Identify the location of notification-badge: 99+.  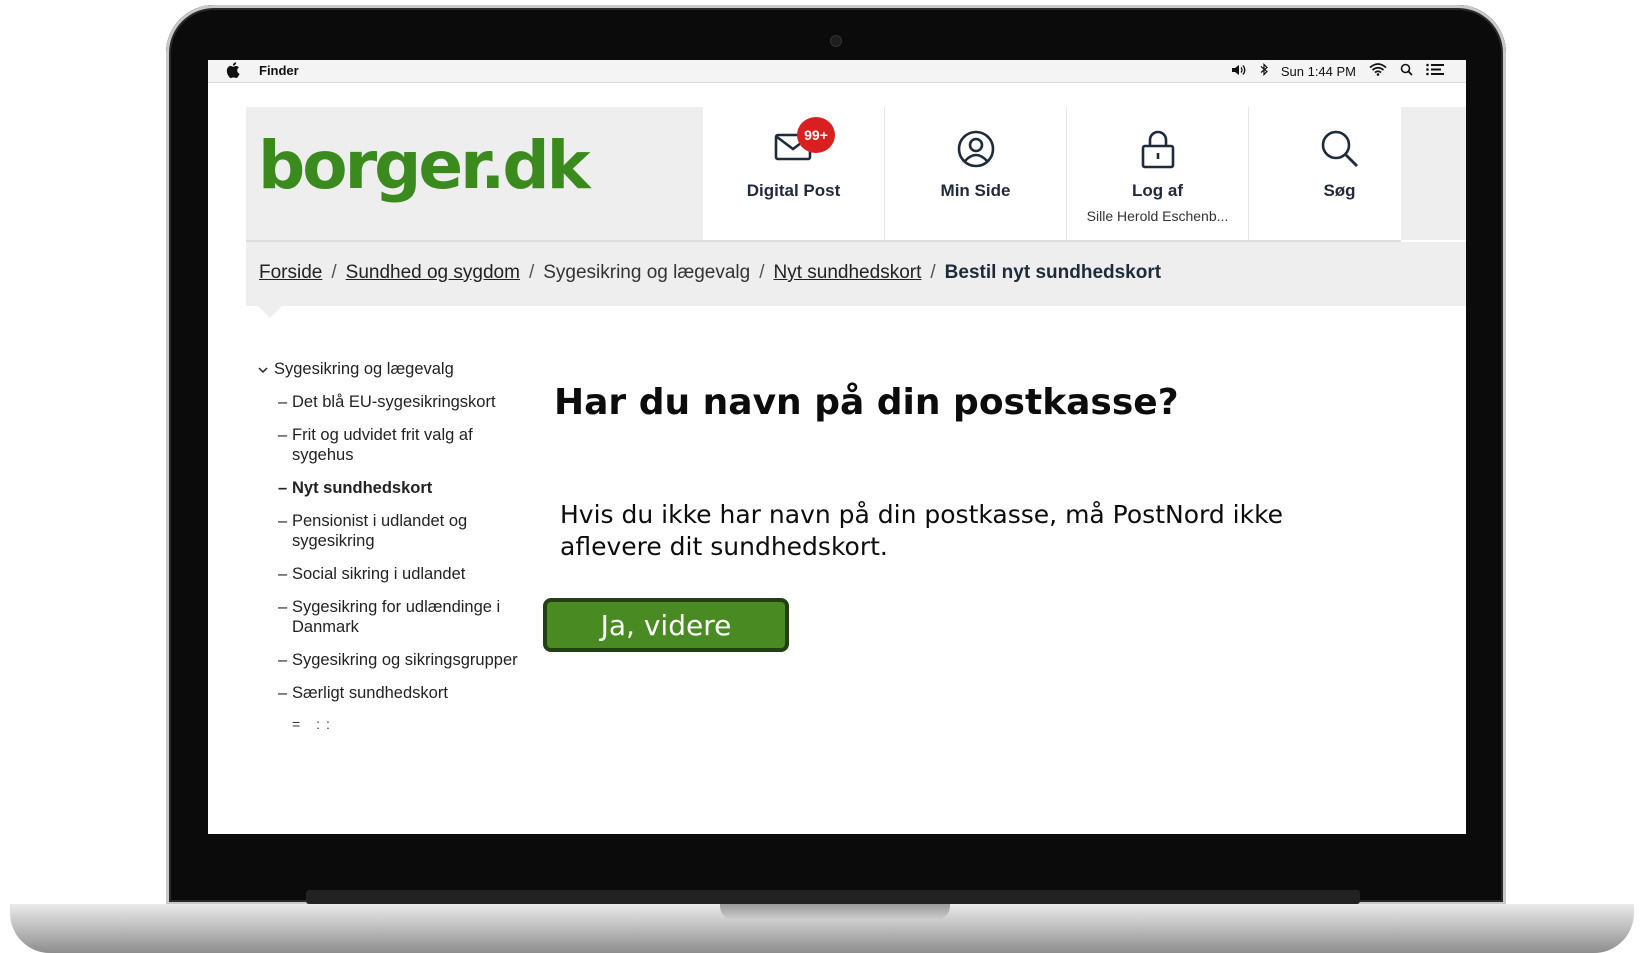
(816, 135).